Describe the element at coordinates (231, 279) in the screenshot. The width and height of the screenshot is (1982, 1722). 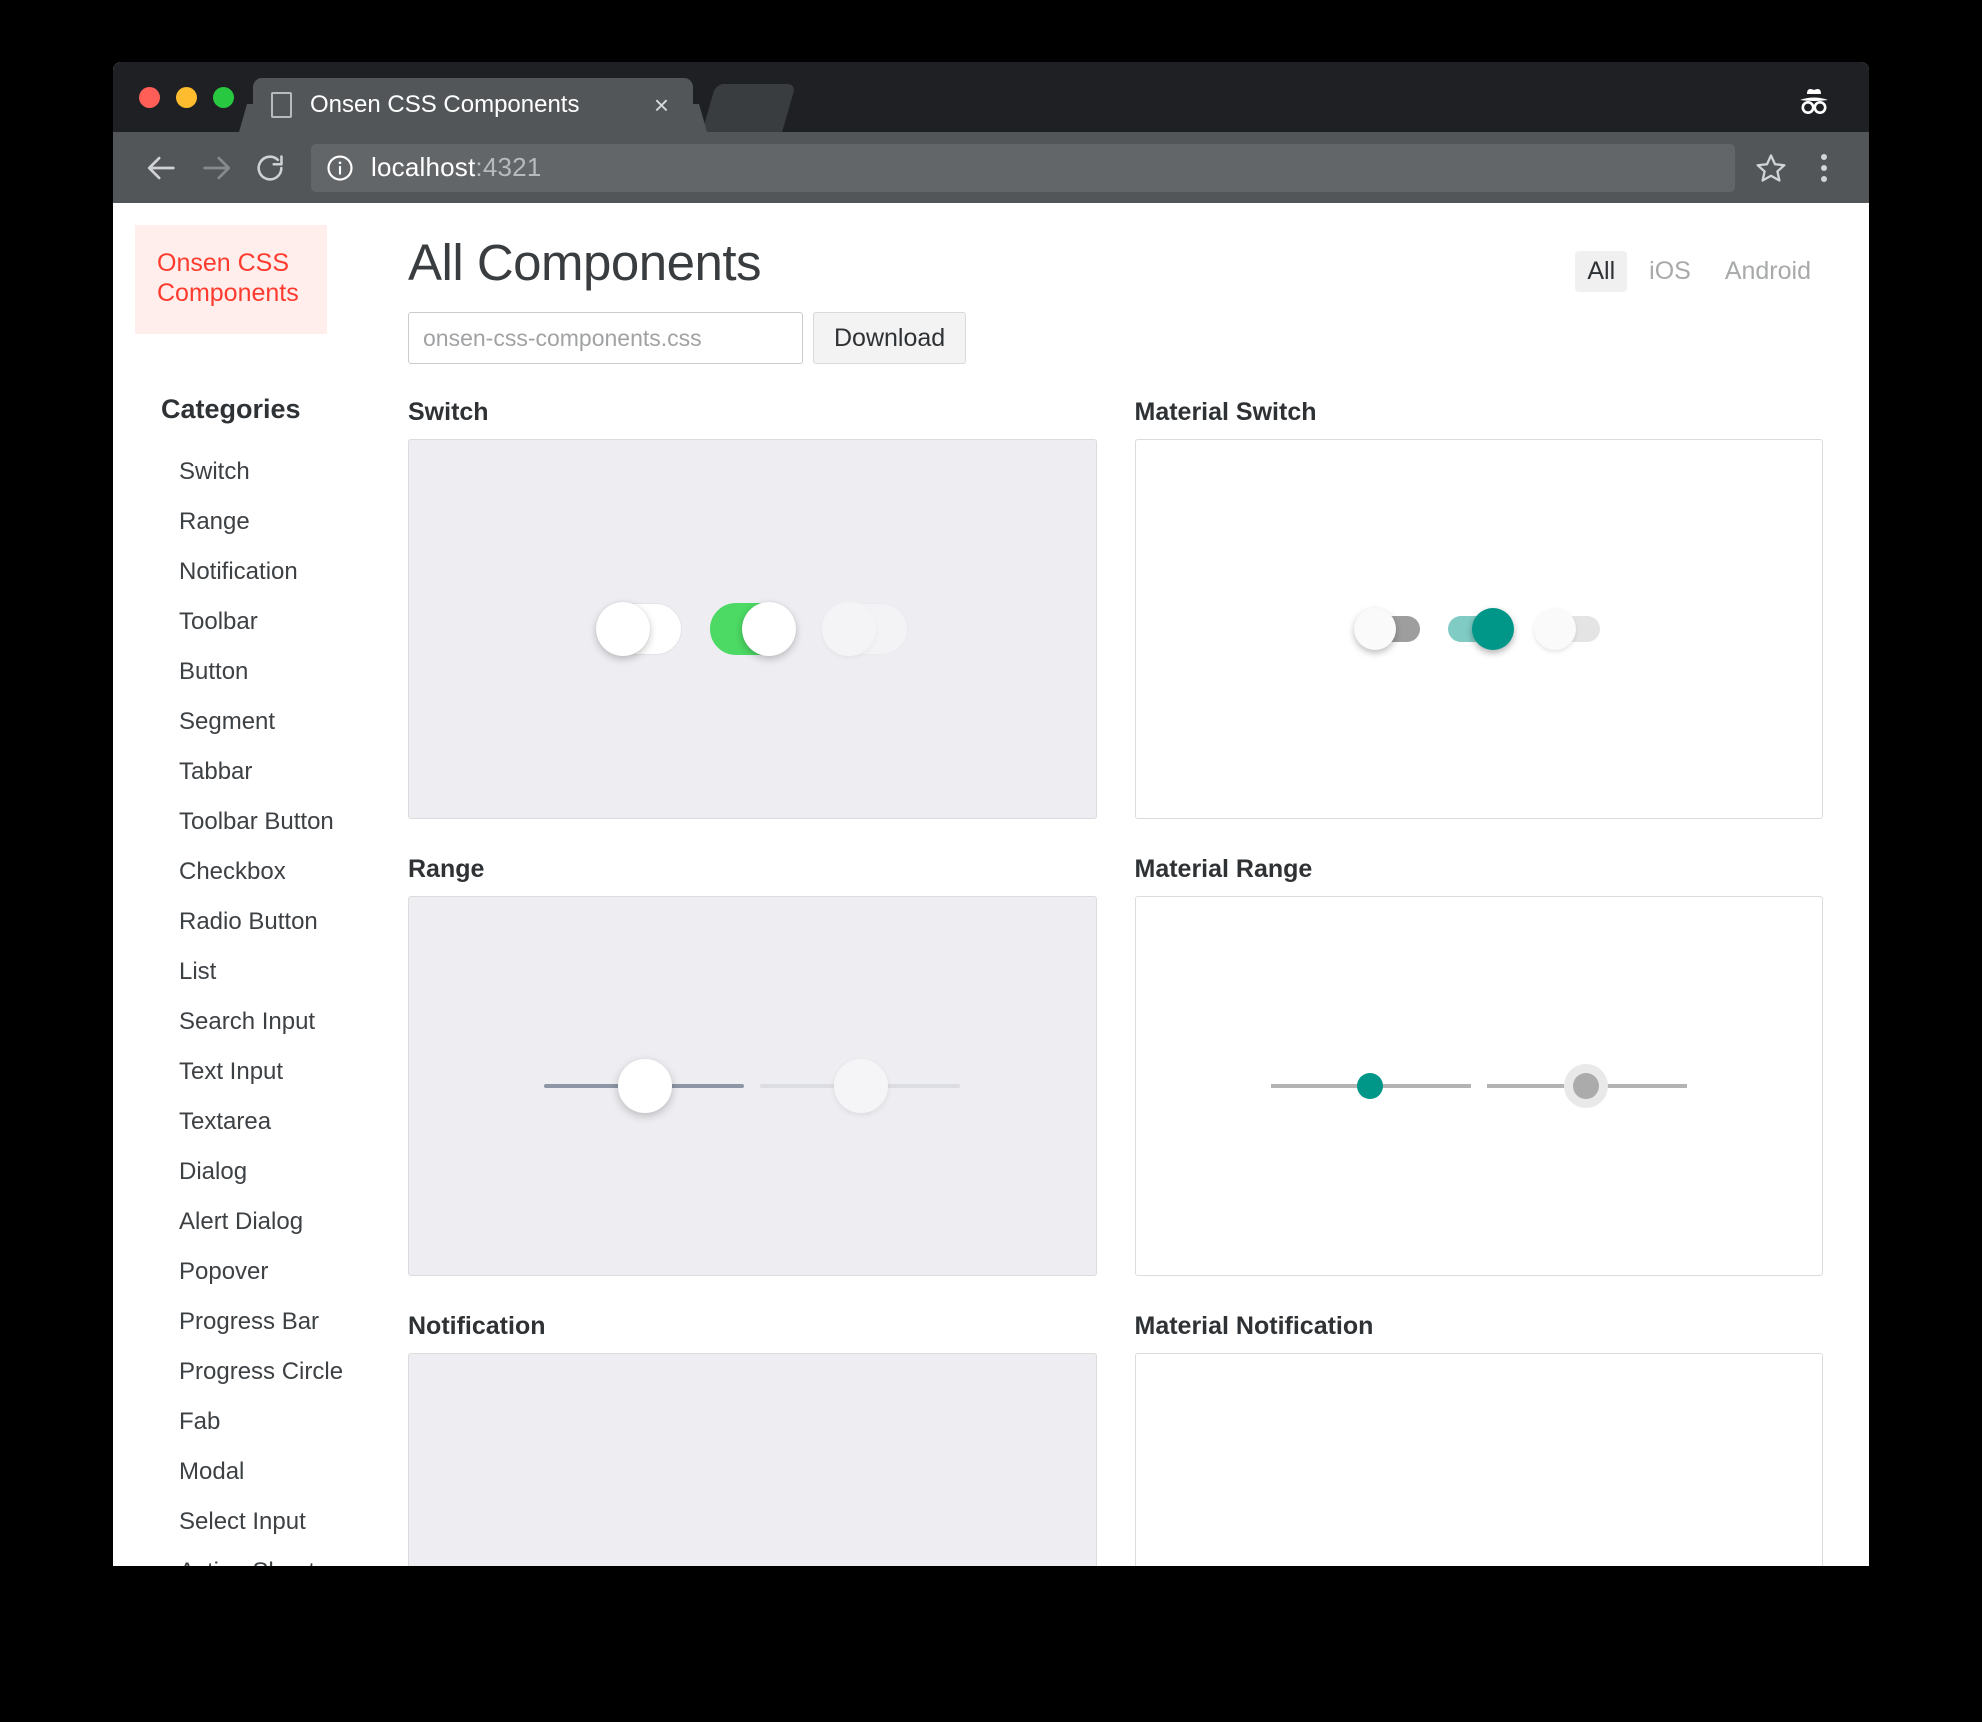
I see `site-brand: Onsen CSS Components` at that location.